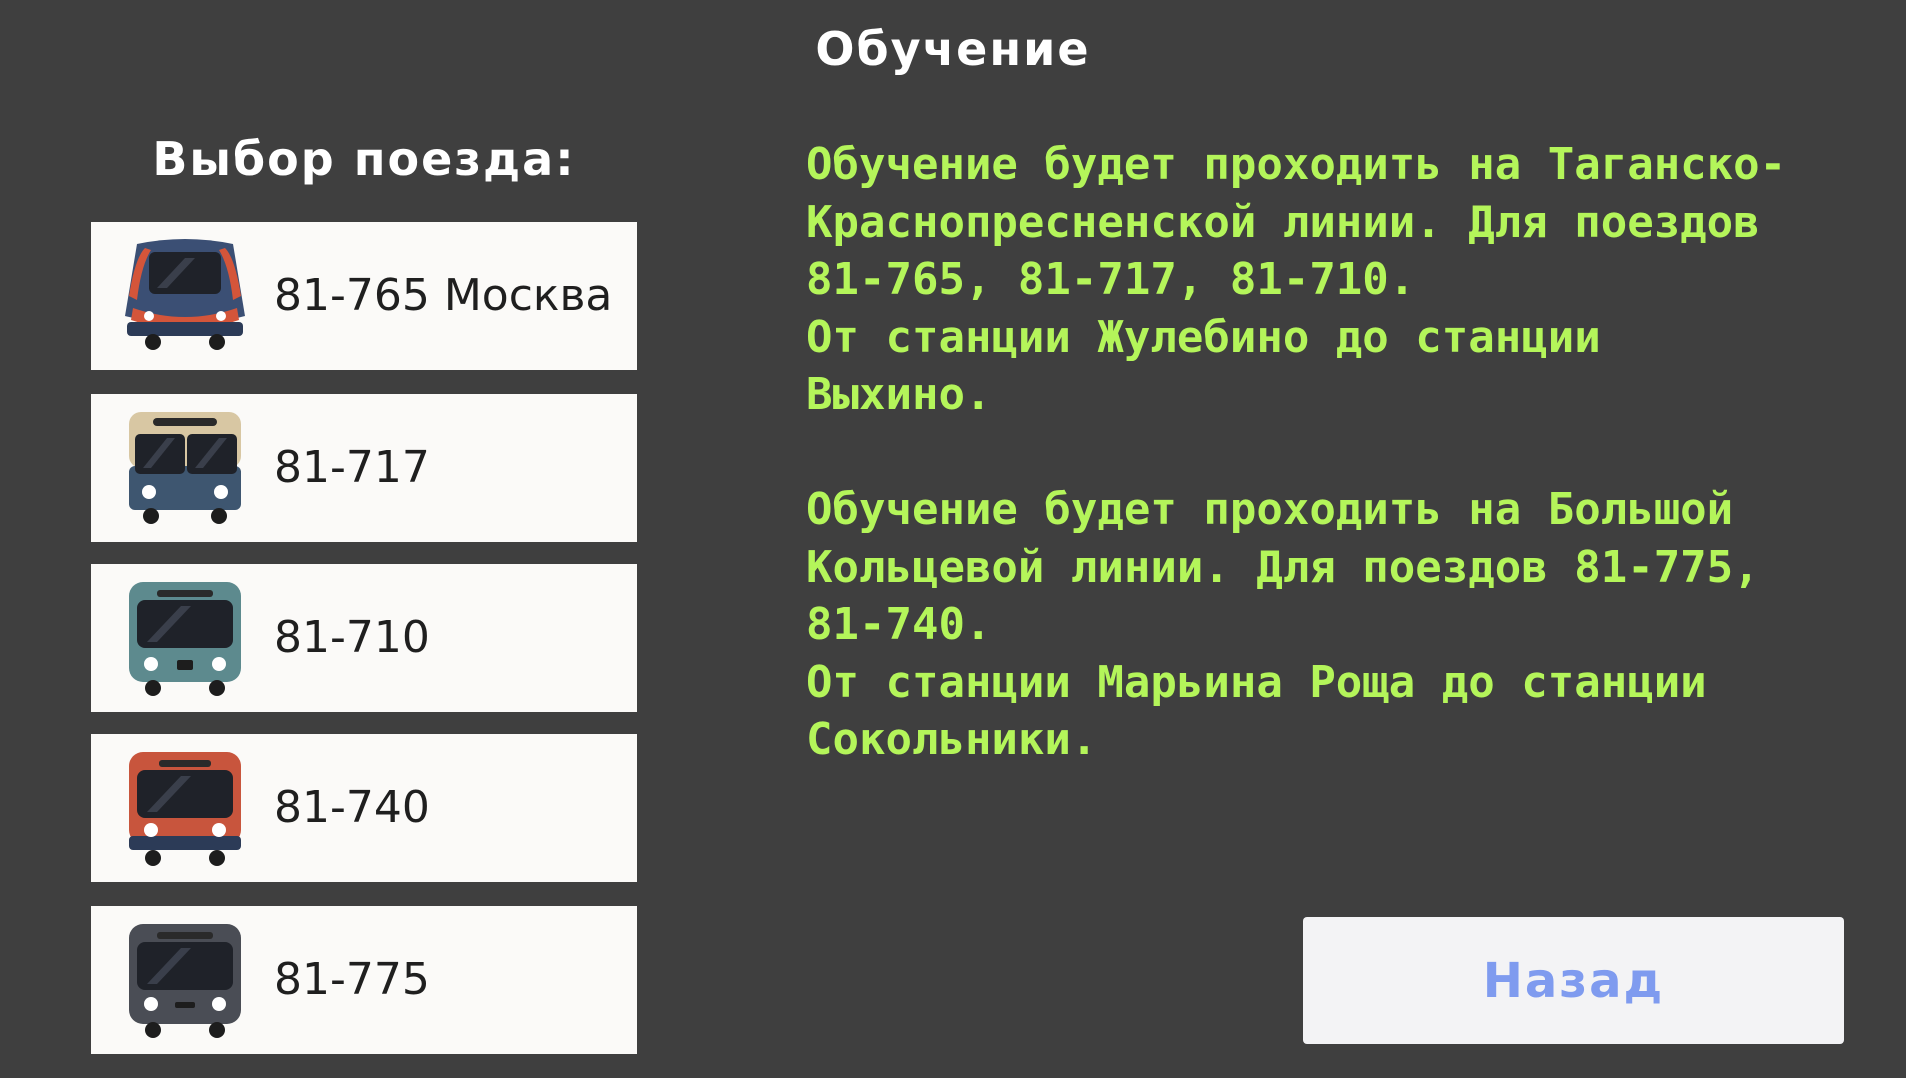  I want to click on train-option-81-740: 81-740, so click(364, 808).